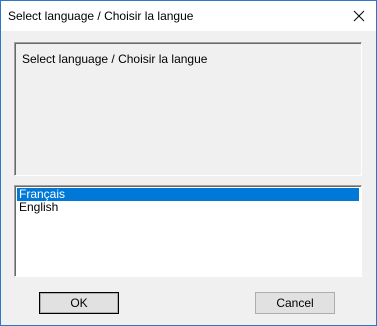  I want to click on ok-button: OK, so click(79, 303).